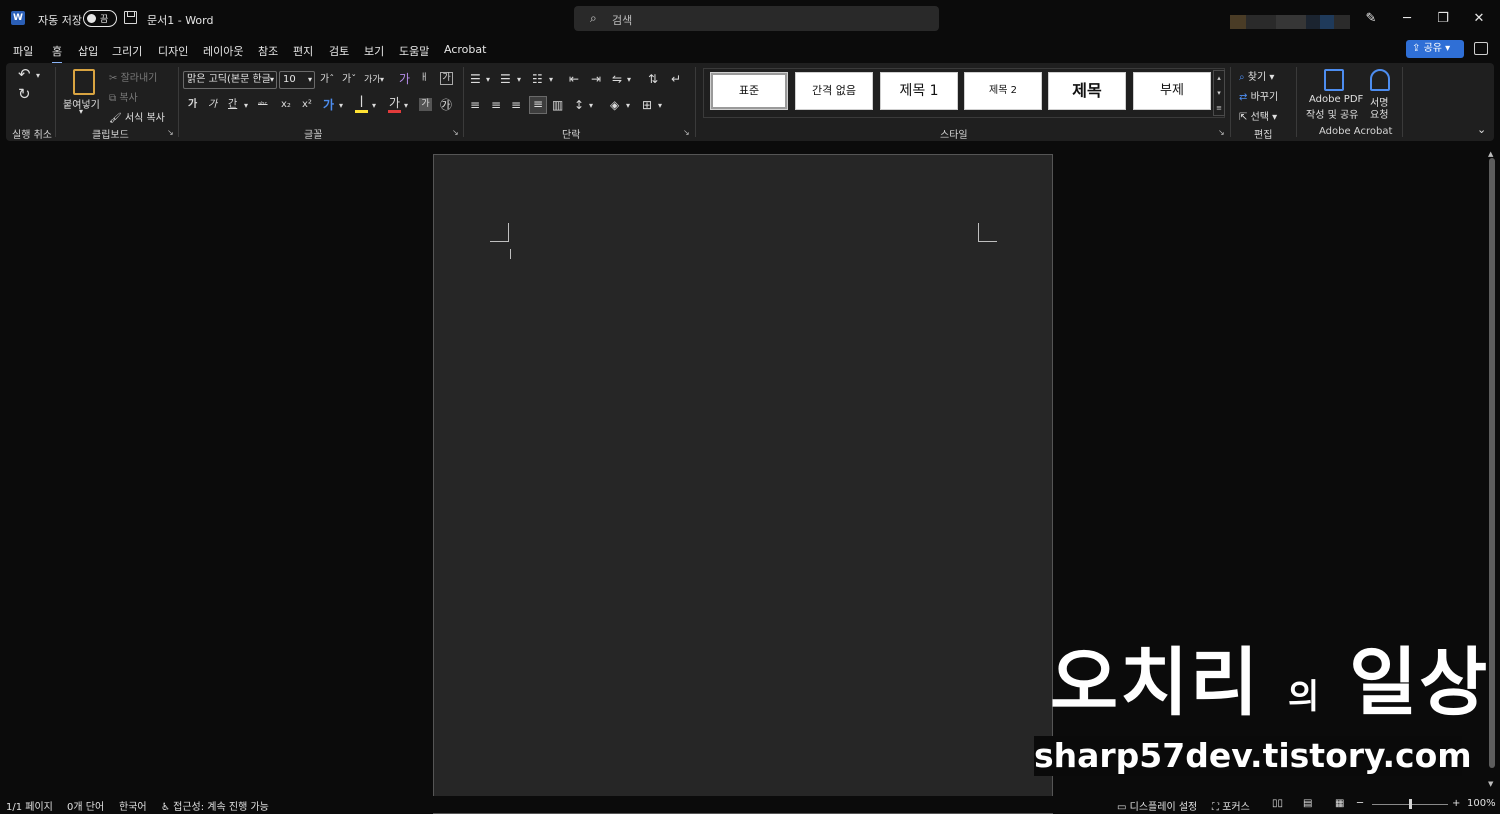 The height and width of the screenshot is (814, 1500). What do you see at coordinates (170, 132) in the screenshot?
I see `clipboard-launcher-icon: ↘` at bounding box center [170, 132].